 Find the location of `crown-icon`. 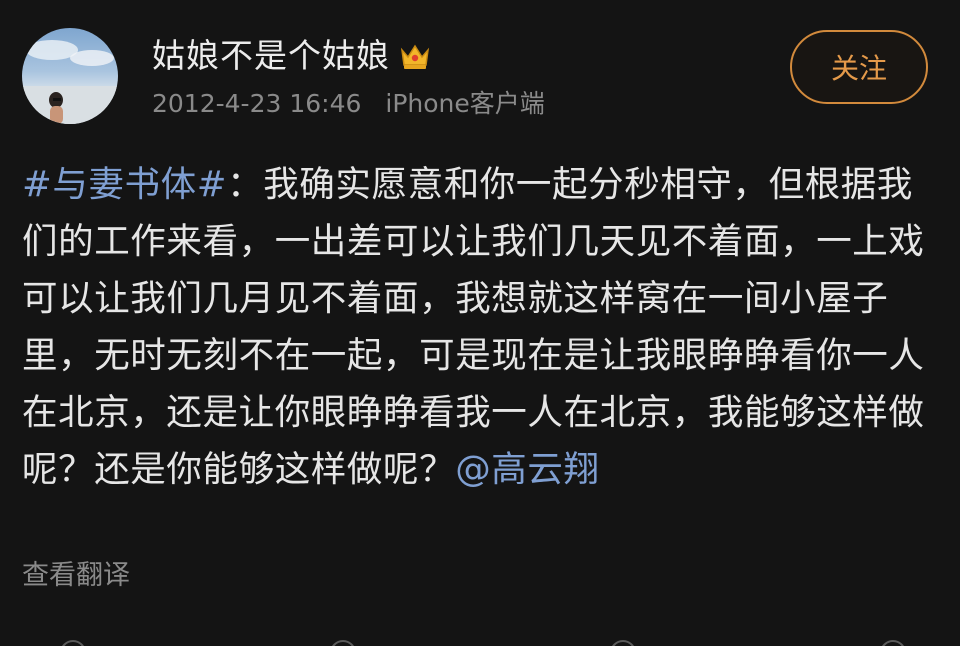

crown-icon is located at coordinates (415, 56).